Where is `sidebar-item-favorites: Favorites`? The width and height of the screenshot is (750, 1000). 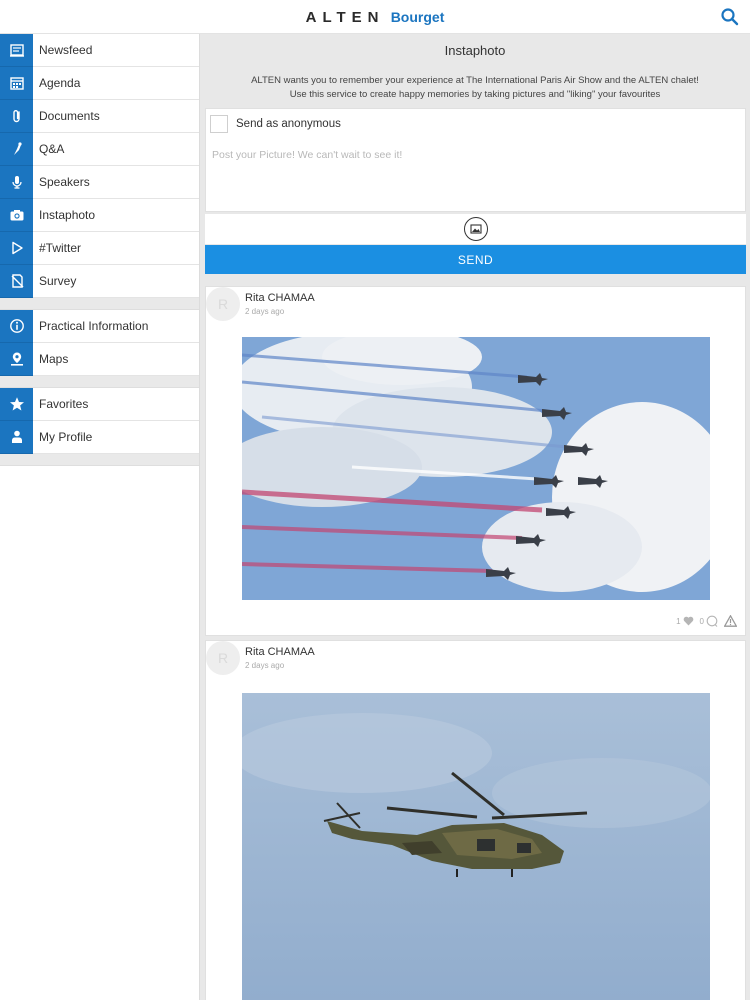 sidebar-item-favorites: Favorites is located at coordinates (99, 404).